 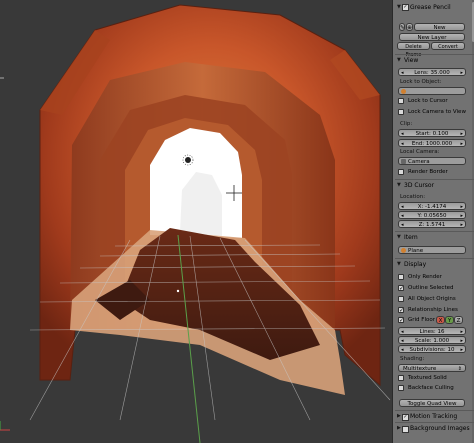 What do you see at coordinates (432, 112) in the screenshot?
I see `lock-camera-to-view-checkbox: Lock Camera to View` at bounding box center [432, 112].